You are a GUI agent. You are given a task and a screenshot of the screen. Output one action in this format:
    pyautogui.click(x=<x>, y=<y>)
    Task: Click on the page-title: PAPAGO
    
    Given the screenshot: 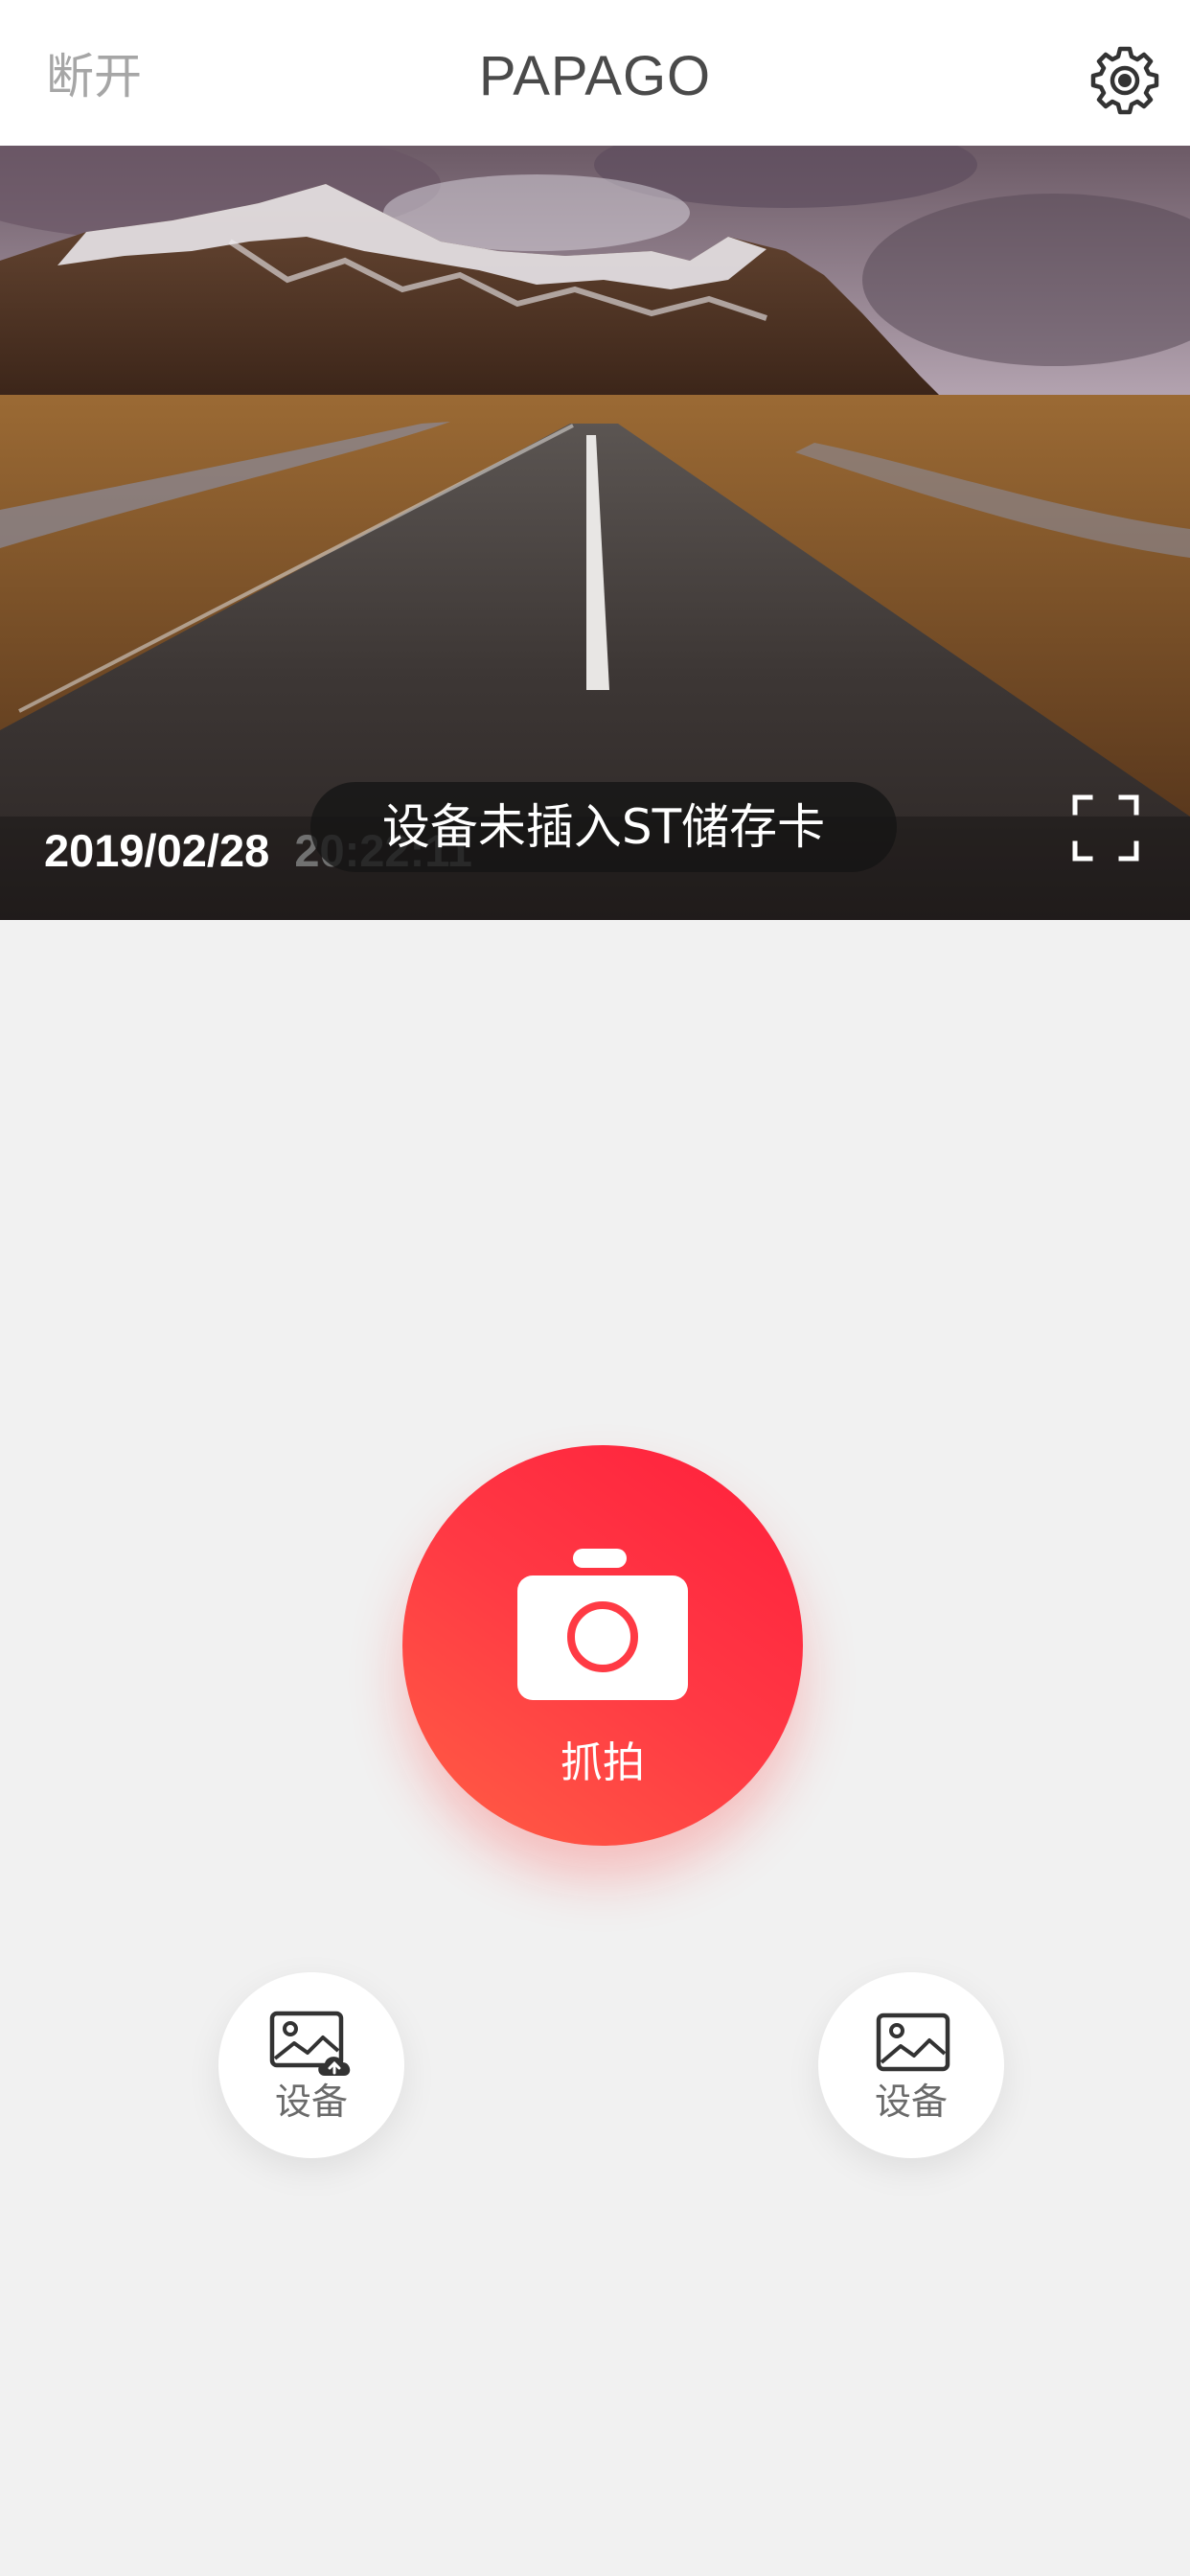 What is the action you would take?
    pyautogui.click(x=595, y=76)
    